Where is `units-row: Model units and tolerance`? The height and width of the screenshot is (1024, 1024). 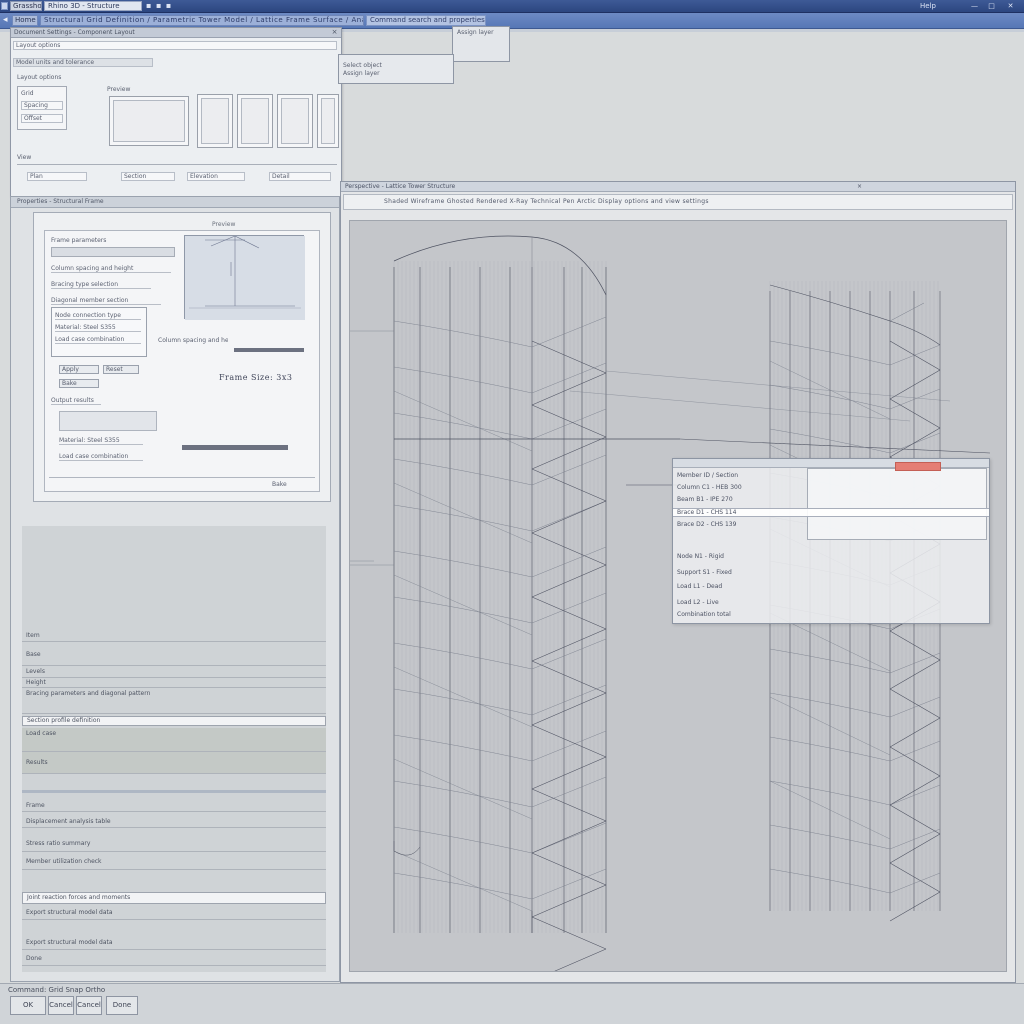 units-row: Model units and tolerance is located at coordinates (83, 62).